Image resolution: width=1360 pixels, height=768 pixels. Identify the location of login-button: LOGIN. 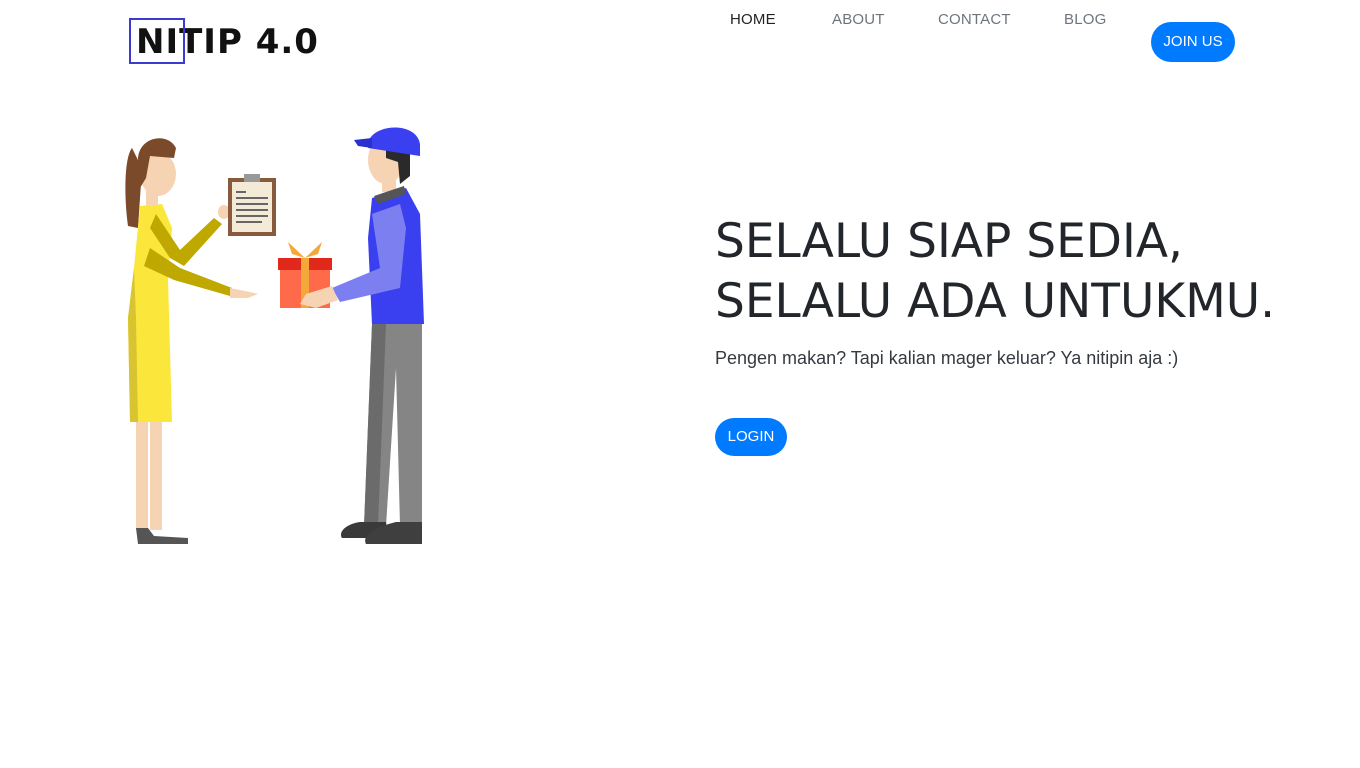
(751, 437).